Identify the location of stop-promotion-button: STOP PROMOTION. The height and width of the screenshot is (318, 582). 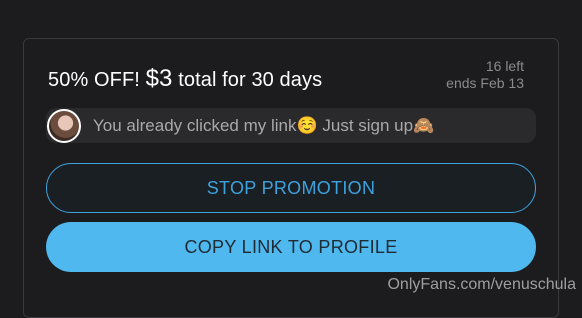
(291, 188).